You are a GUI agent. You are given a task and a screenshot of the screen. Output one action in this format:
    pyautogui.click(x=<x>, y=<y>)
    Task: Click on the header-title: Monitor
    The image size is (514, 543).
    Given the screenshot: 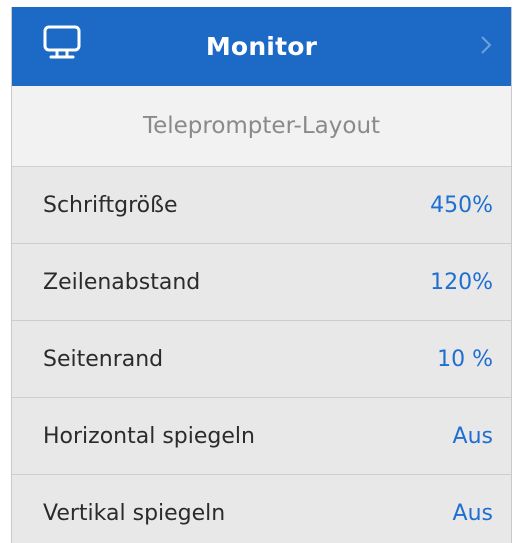 What is the action you would take?
    pyautogui.click(x=261, y=46)
    